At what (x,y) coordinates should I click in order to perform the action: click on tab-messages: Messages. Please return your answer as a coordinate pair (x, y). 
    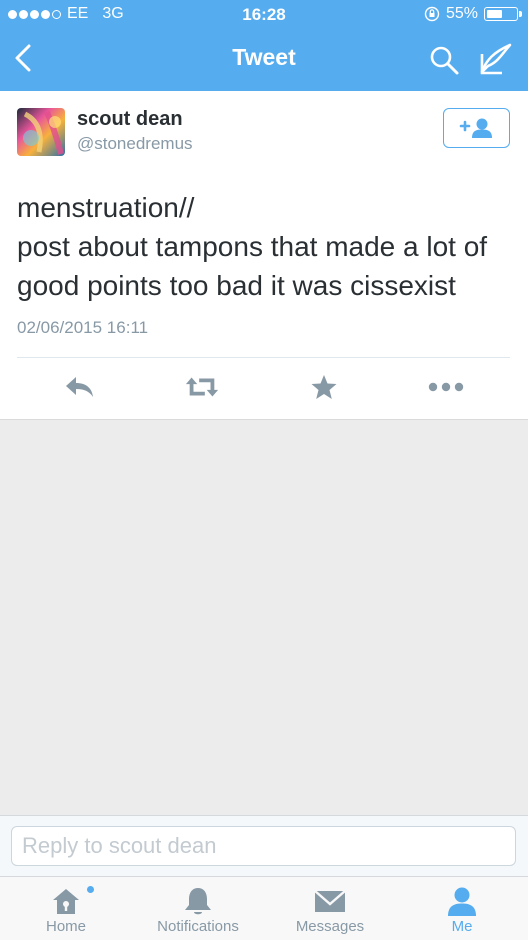
    Looking at the image, I should click on (330, 908).